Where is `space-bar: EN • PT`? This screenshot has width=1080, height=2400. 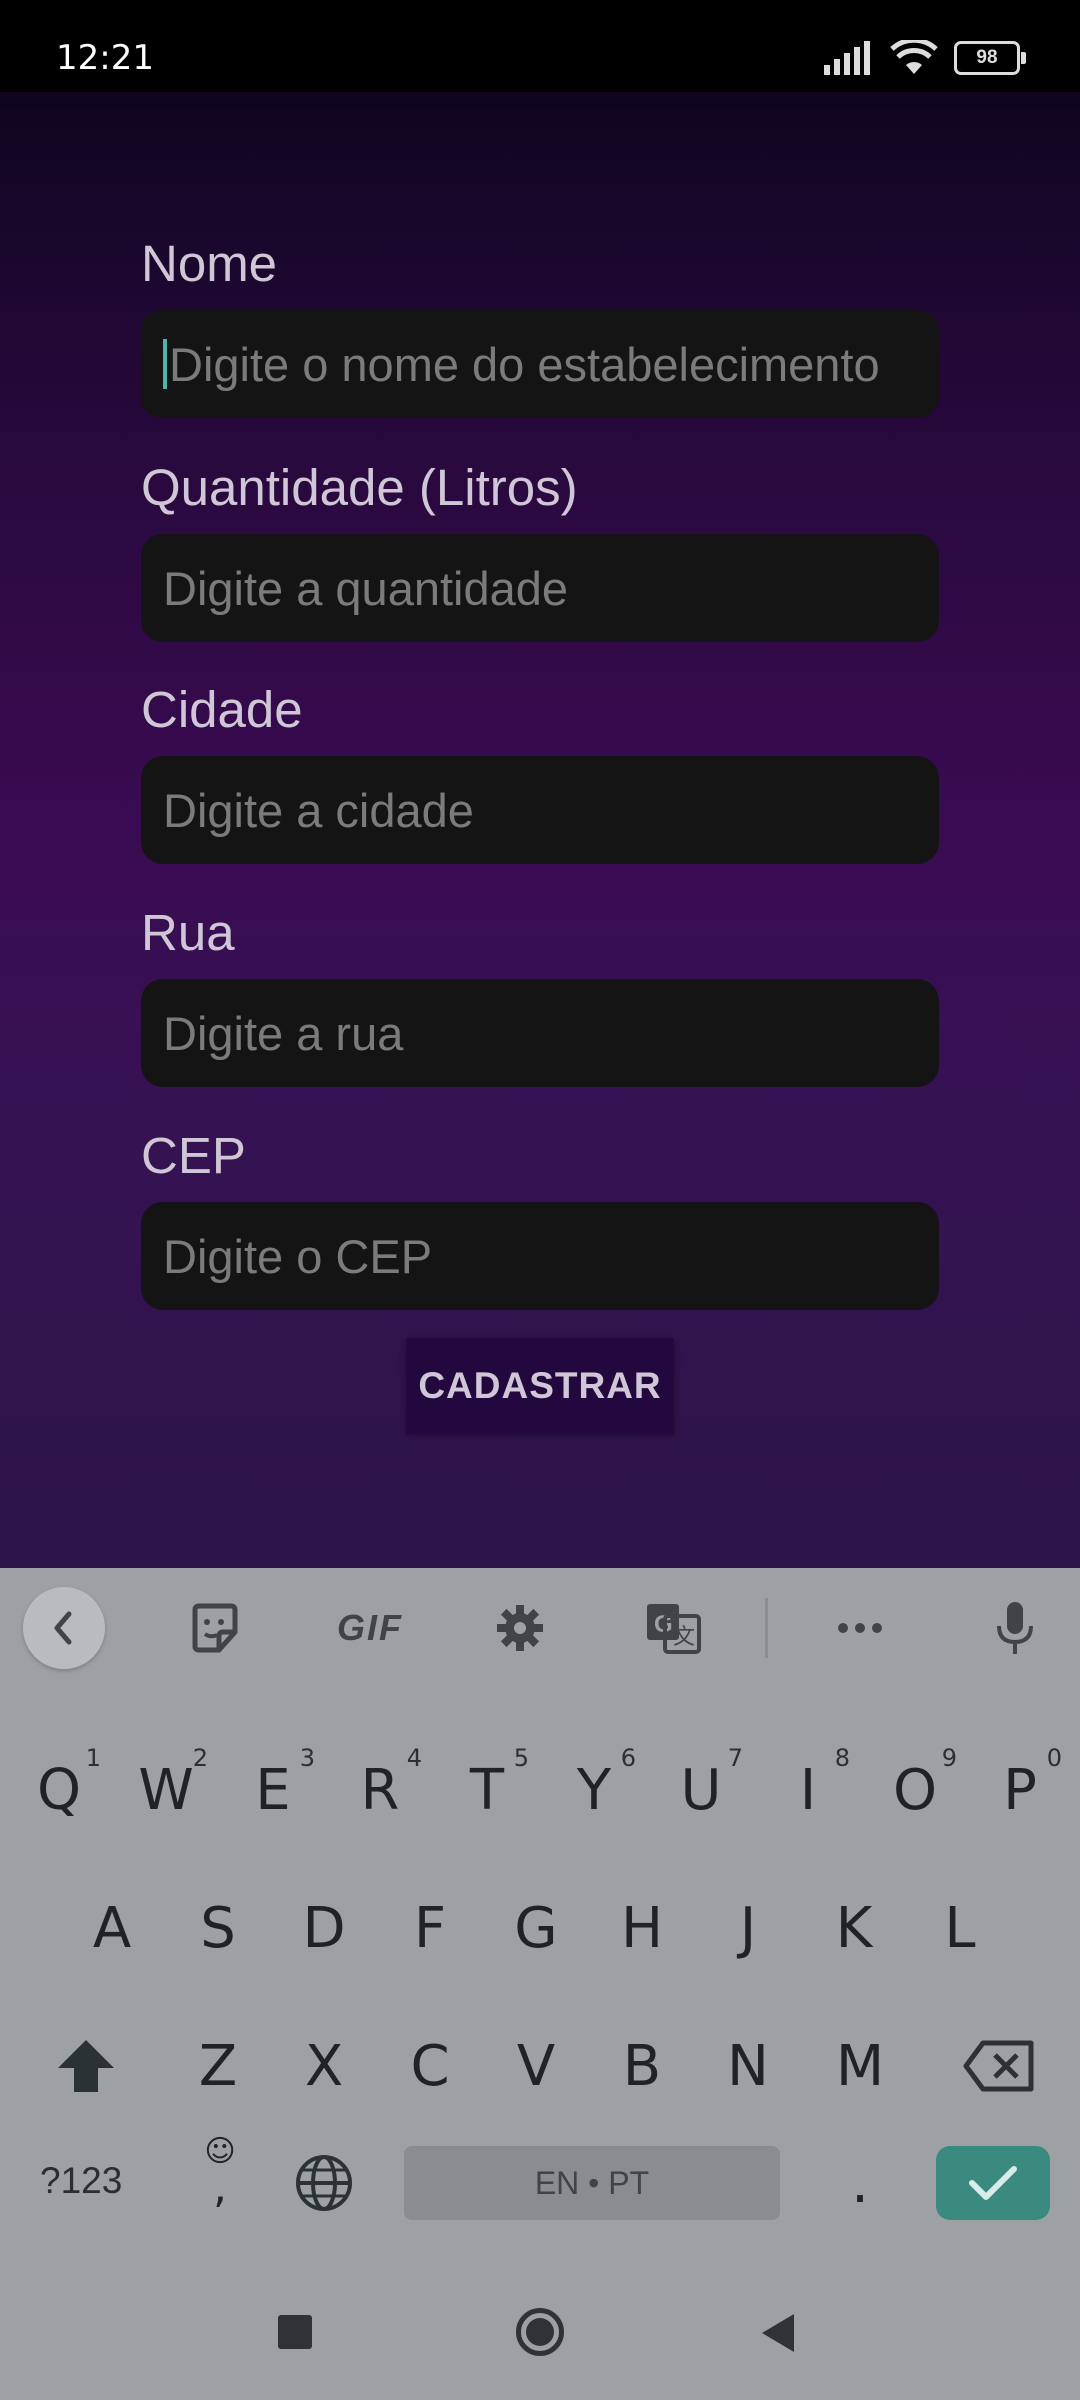 space-bar: EN • PT is located at coordinates (592, 2183).